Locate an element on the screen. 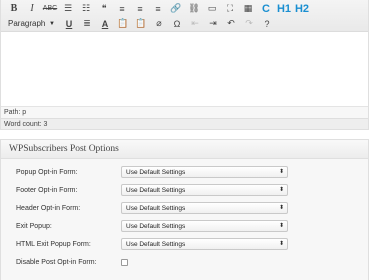 The width and height of the screenshot is (369, 280). toolbar-row-2: Paragraph ▼ U ≣ A 📋 📋 ⌀ Ω ⇤ ⇥ ↶ ↷ ? is located at coordinates (184, 23).